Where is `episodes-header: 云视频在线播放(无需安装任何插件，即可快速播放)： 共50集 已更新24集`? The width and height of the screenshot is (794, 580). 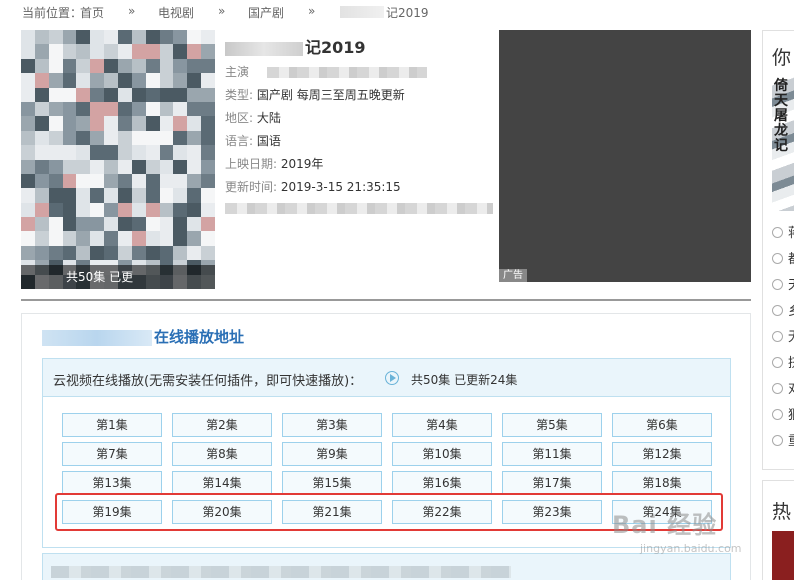 episodes-header: 云视频在线播放(无需安装任何插件，即可快速播放)： 共50集 已更新24集 is located at coordinates (386, 378).